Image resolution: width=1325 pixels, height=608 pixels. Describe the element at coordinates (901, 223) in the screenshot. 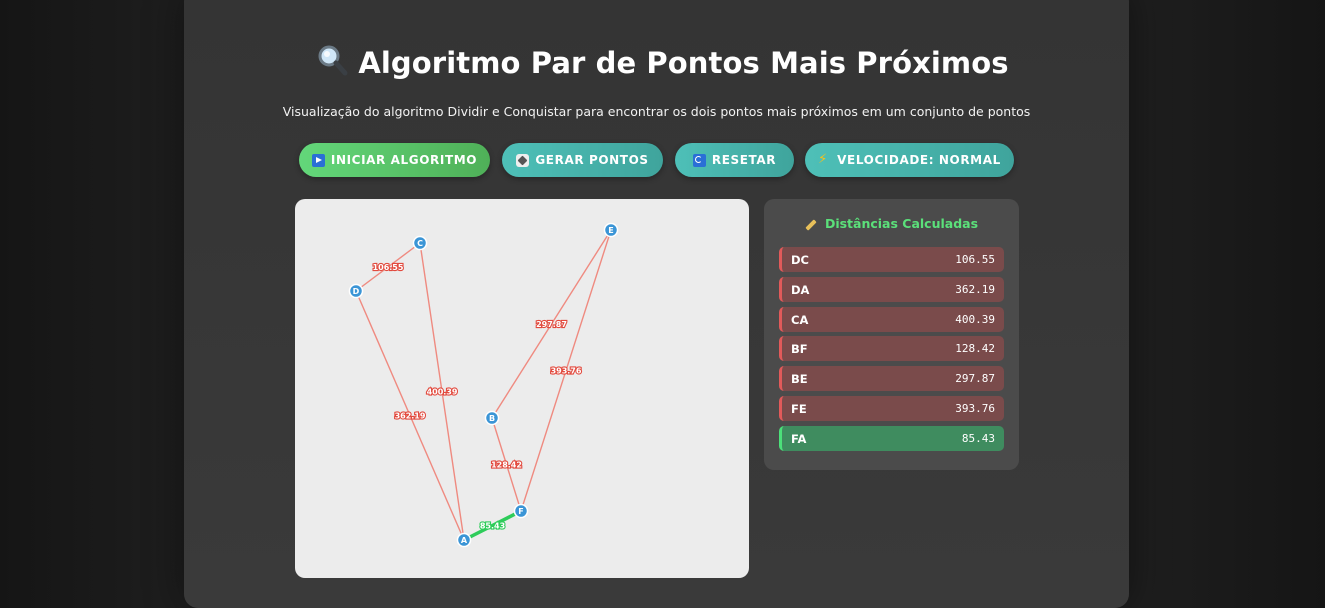

I see `distances-title-text: Distâncias Calculadas` at that location.